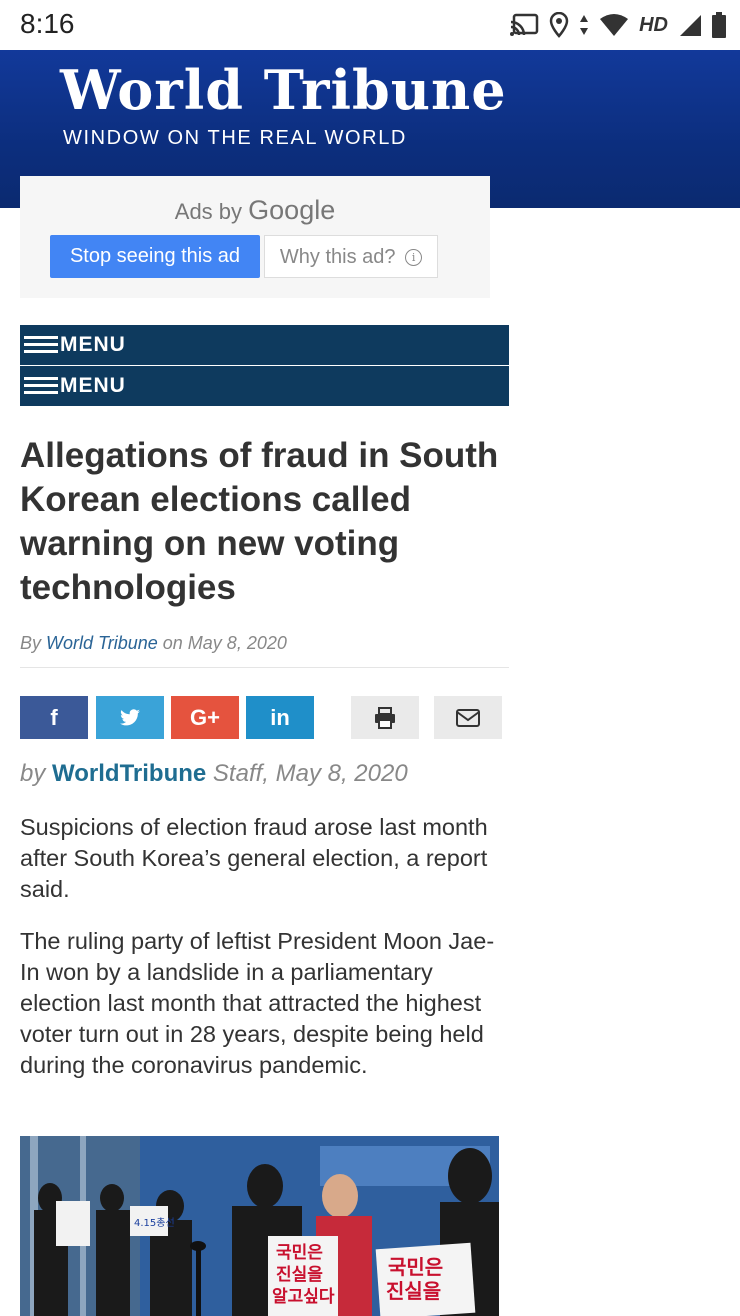 The width and height of the screenshot is (740, 1316). What do you see at coordinates (690, 25) in the screenshot?
I see `signal-icon` at bounding box center [690, 25].